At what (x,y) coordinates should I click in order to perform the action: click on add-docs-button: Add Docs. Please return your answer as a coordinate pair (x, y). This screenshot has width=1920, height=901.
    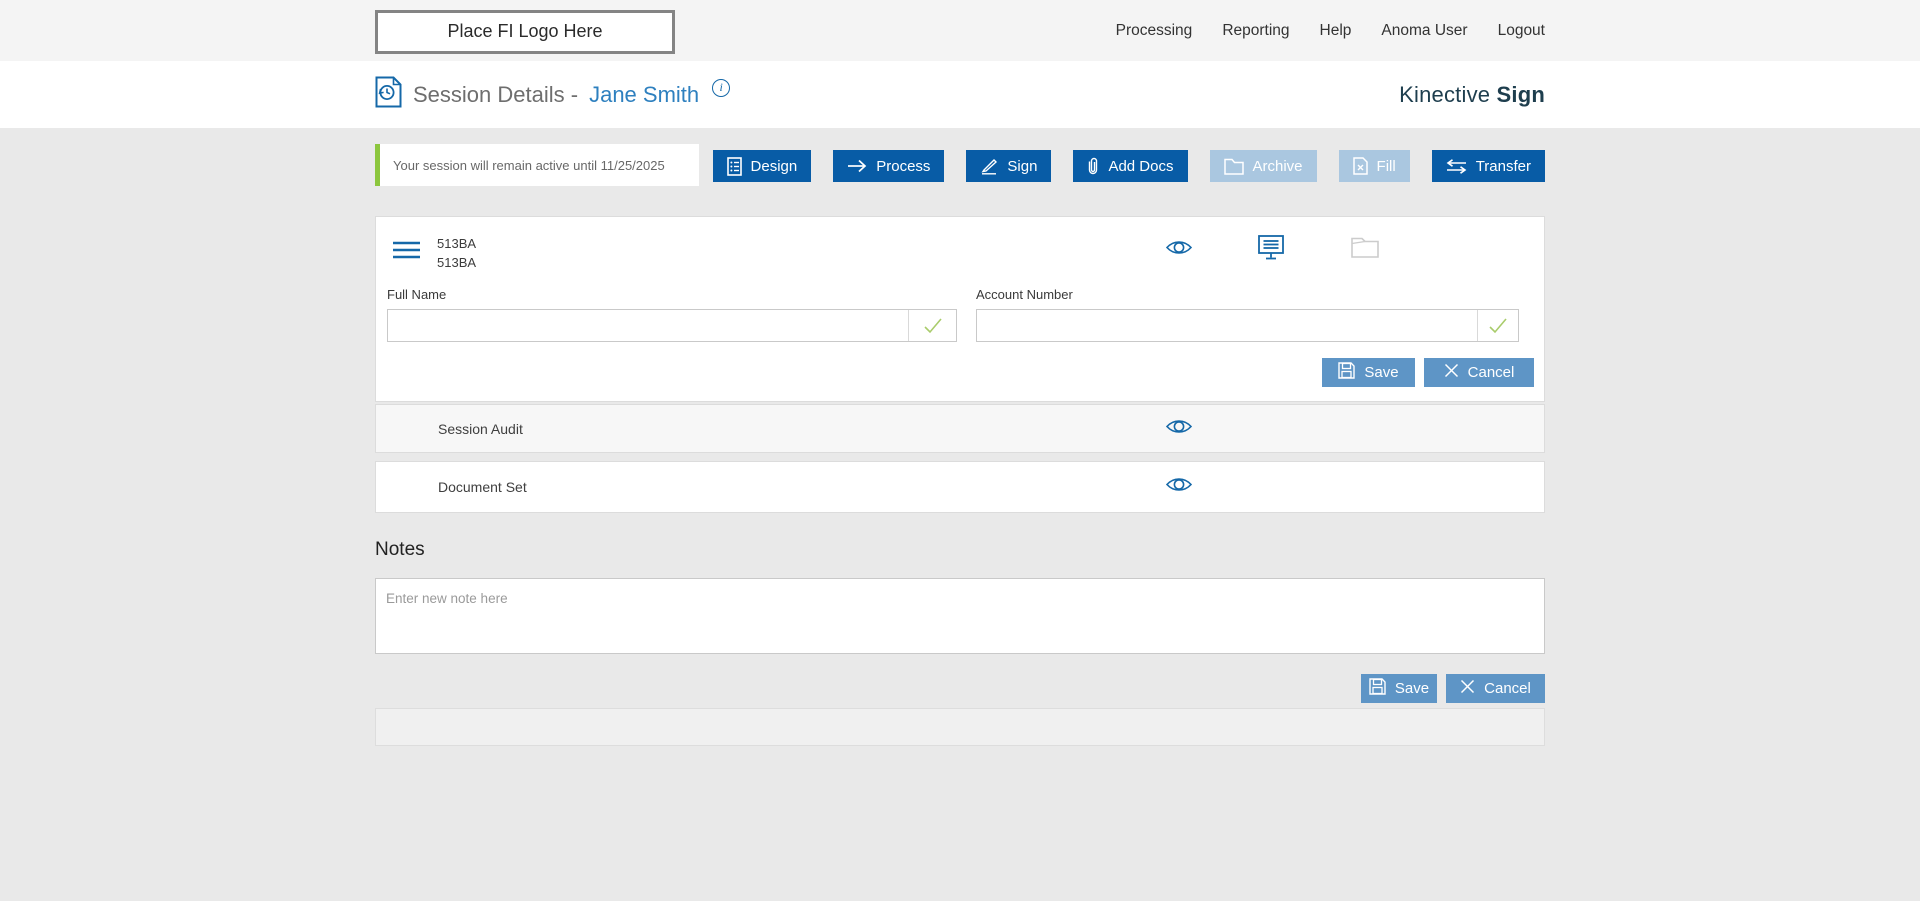
    Looking at the image, I should click on (1130, 166).